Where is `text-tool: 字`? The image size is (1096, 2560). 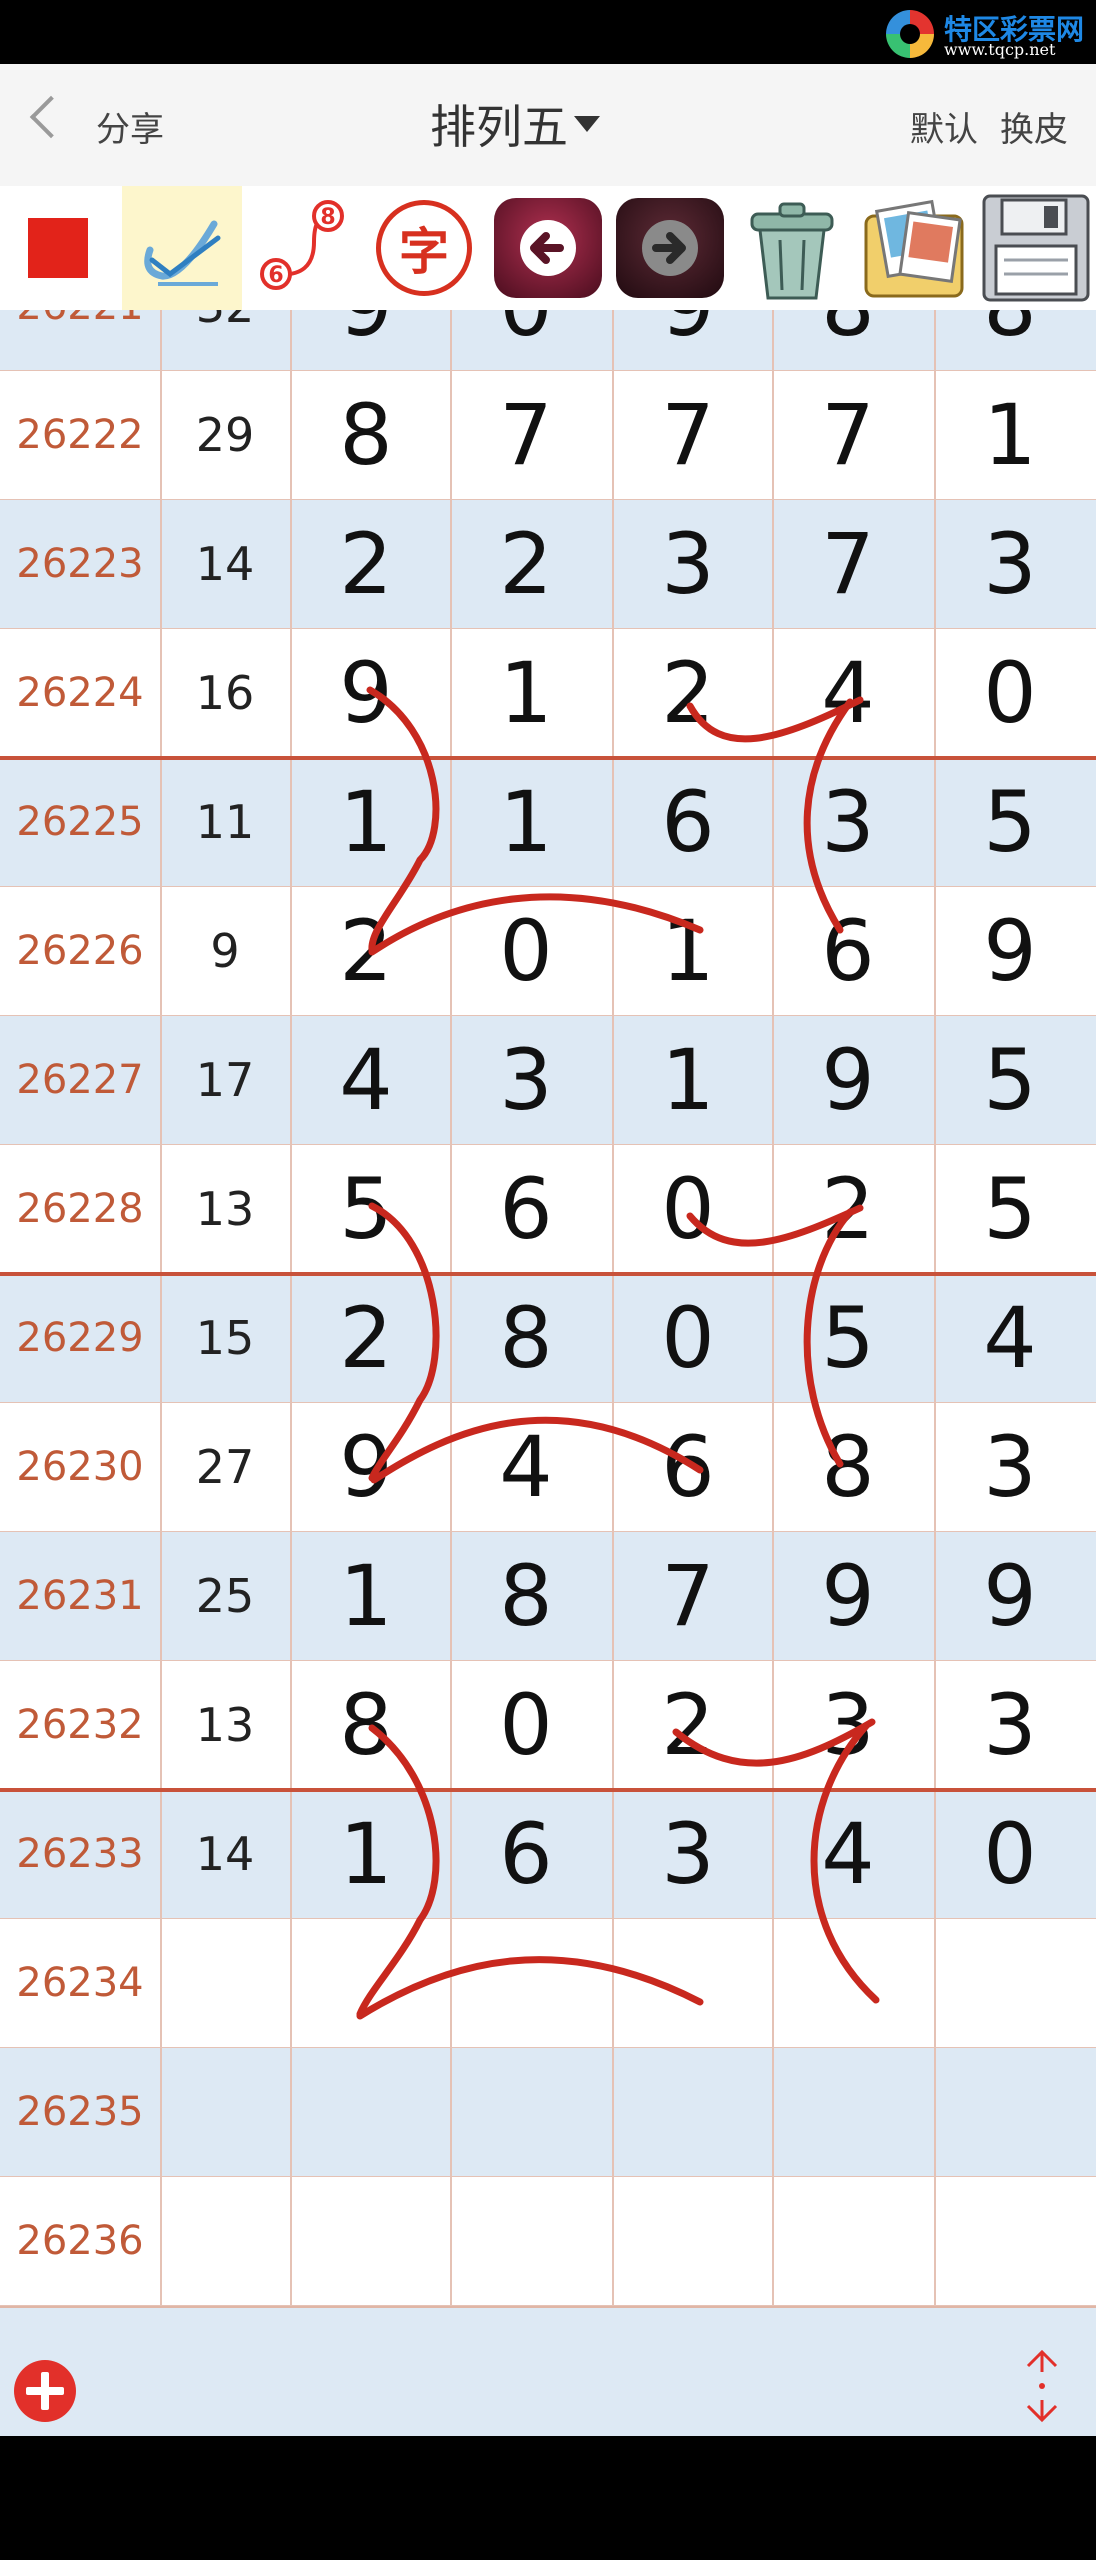 text-tool: 字 is located at coordinates (426, 248).